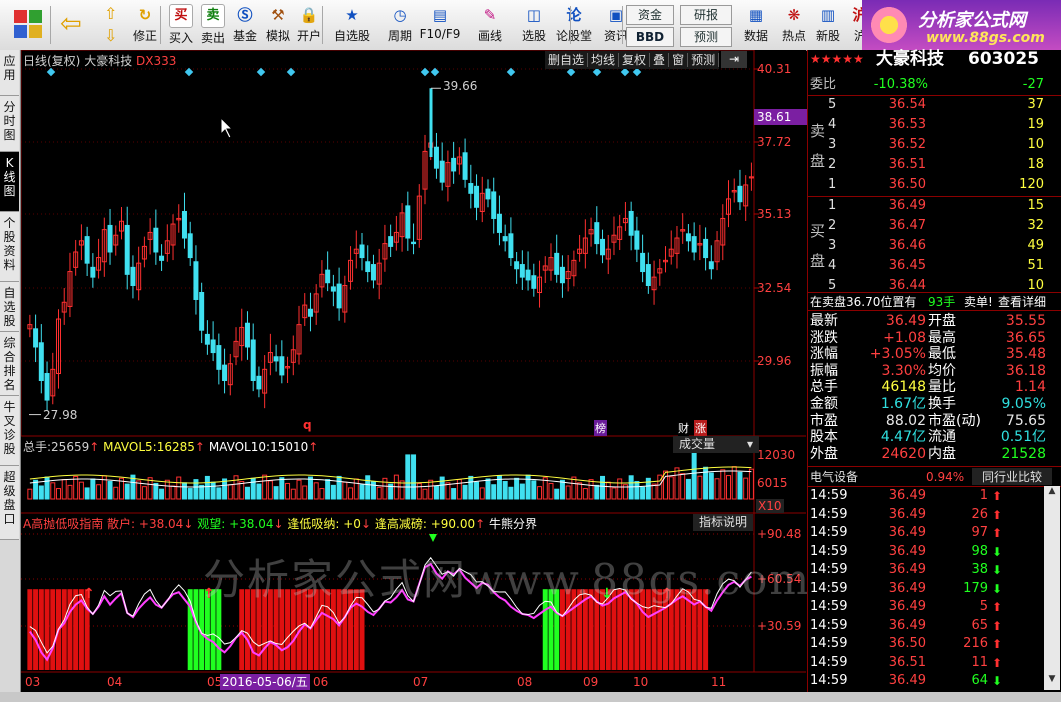 The image size is (1061, 702). What do you see at coordinates (9, 364) in the screenshot?
I see `left-tab-5: 综合排名` at bounding box center [9, 364].